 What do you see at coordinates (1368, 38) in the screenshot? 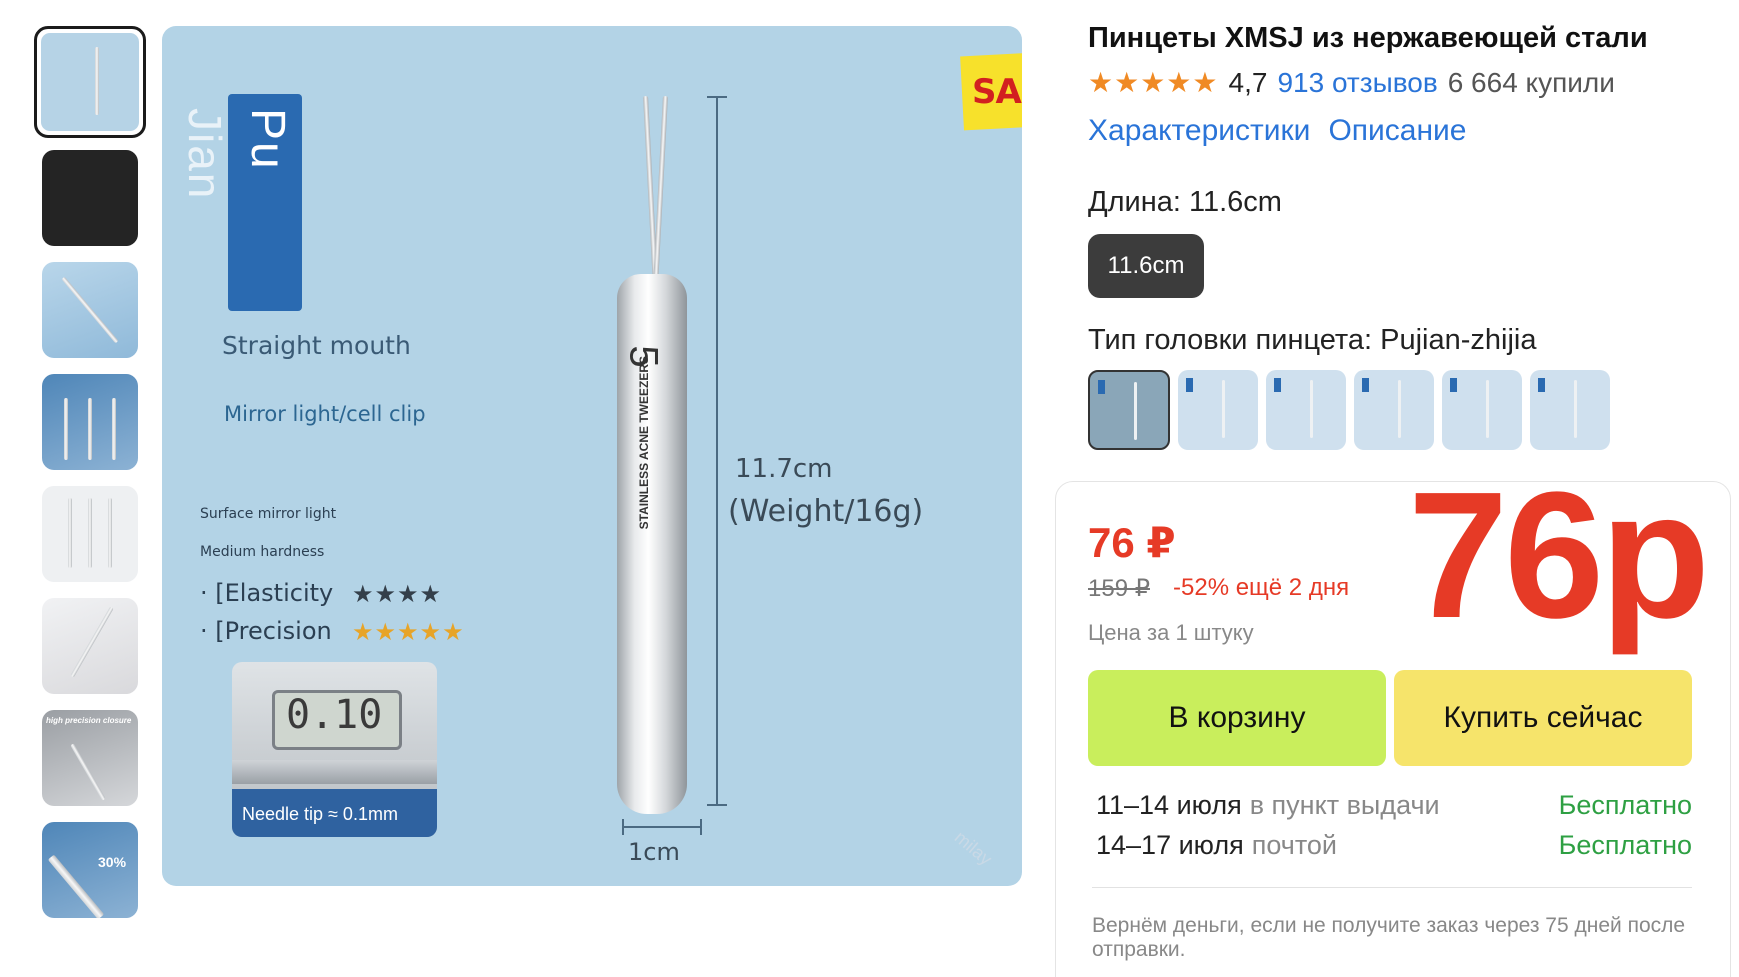
I see `product-title: Пинцеты XMSJ из нержавеющей стали` at bounding box center [1368, 38].